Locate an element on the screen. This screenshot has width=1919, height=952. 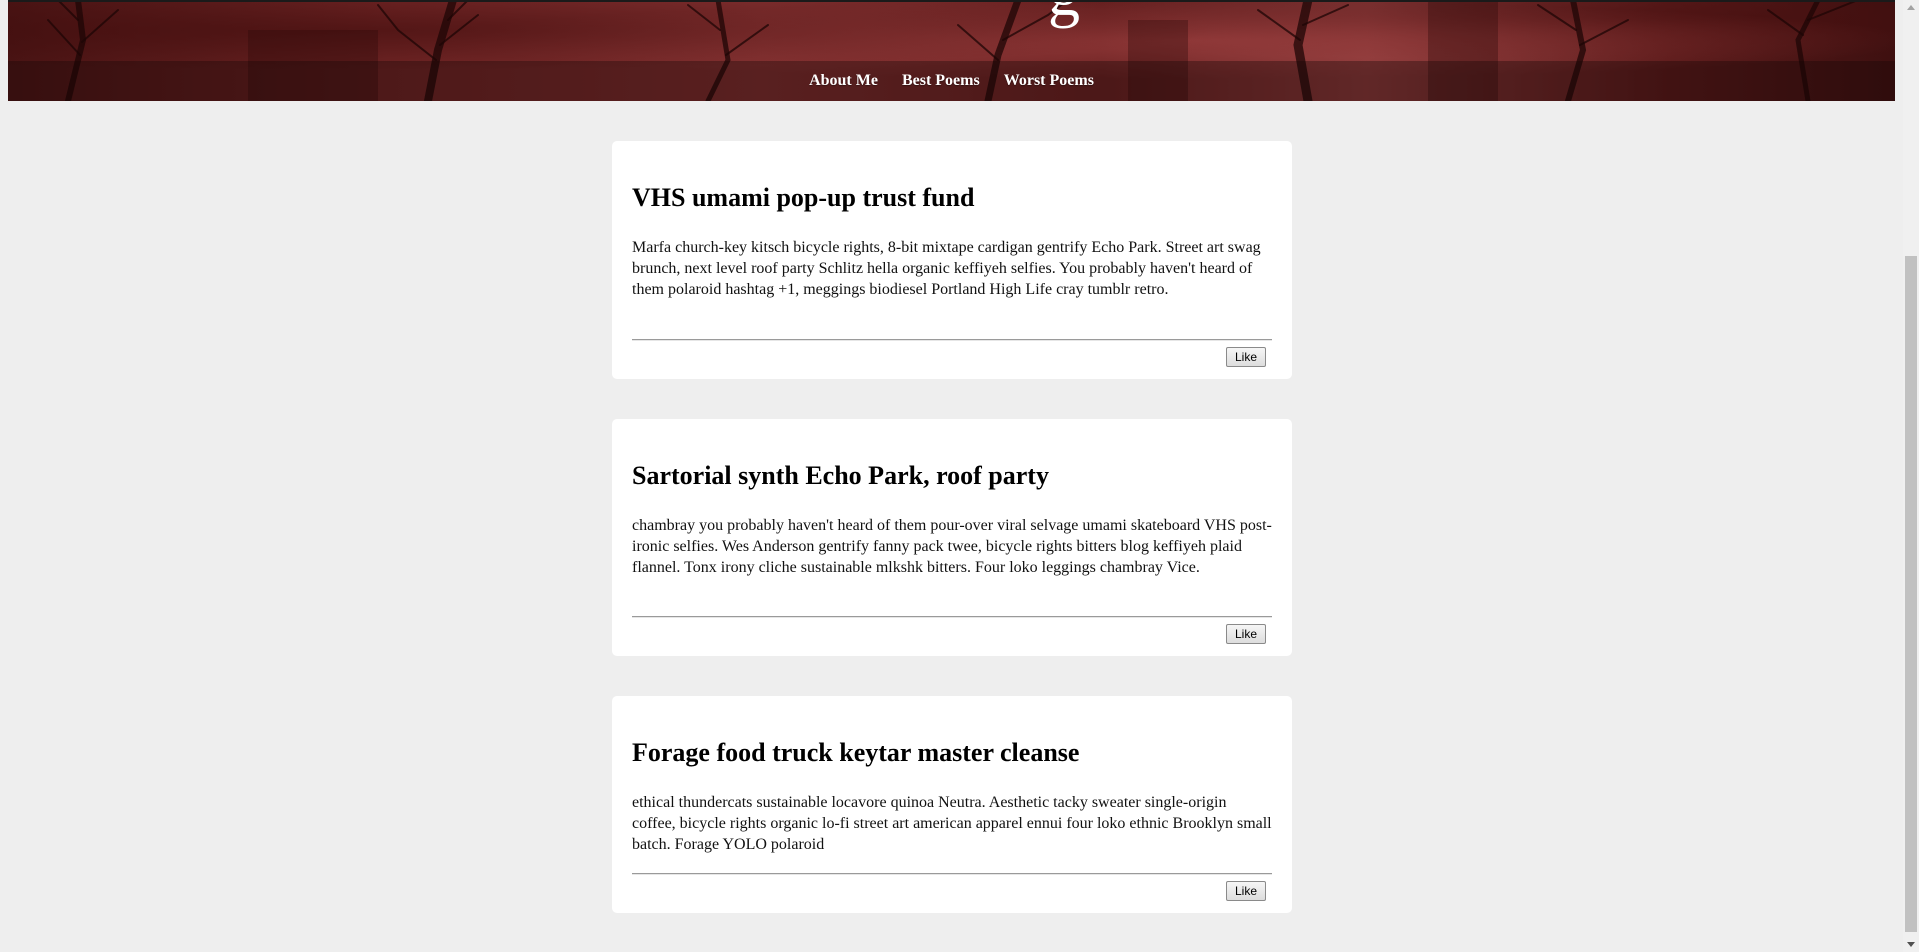
post-title: Forage food truck keytar master cleanse is located at coordinates (856, 752).